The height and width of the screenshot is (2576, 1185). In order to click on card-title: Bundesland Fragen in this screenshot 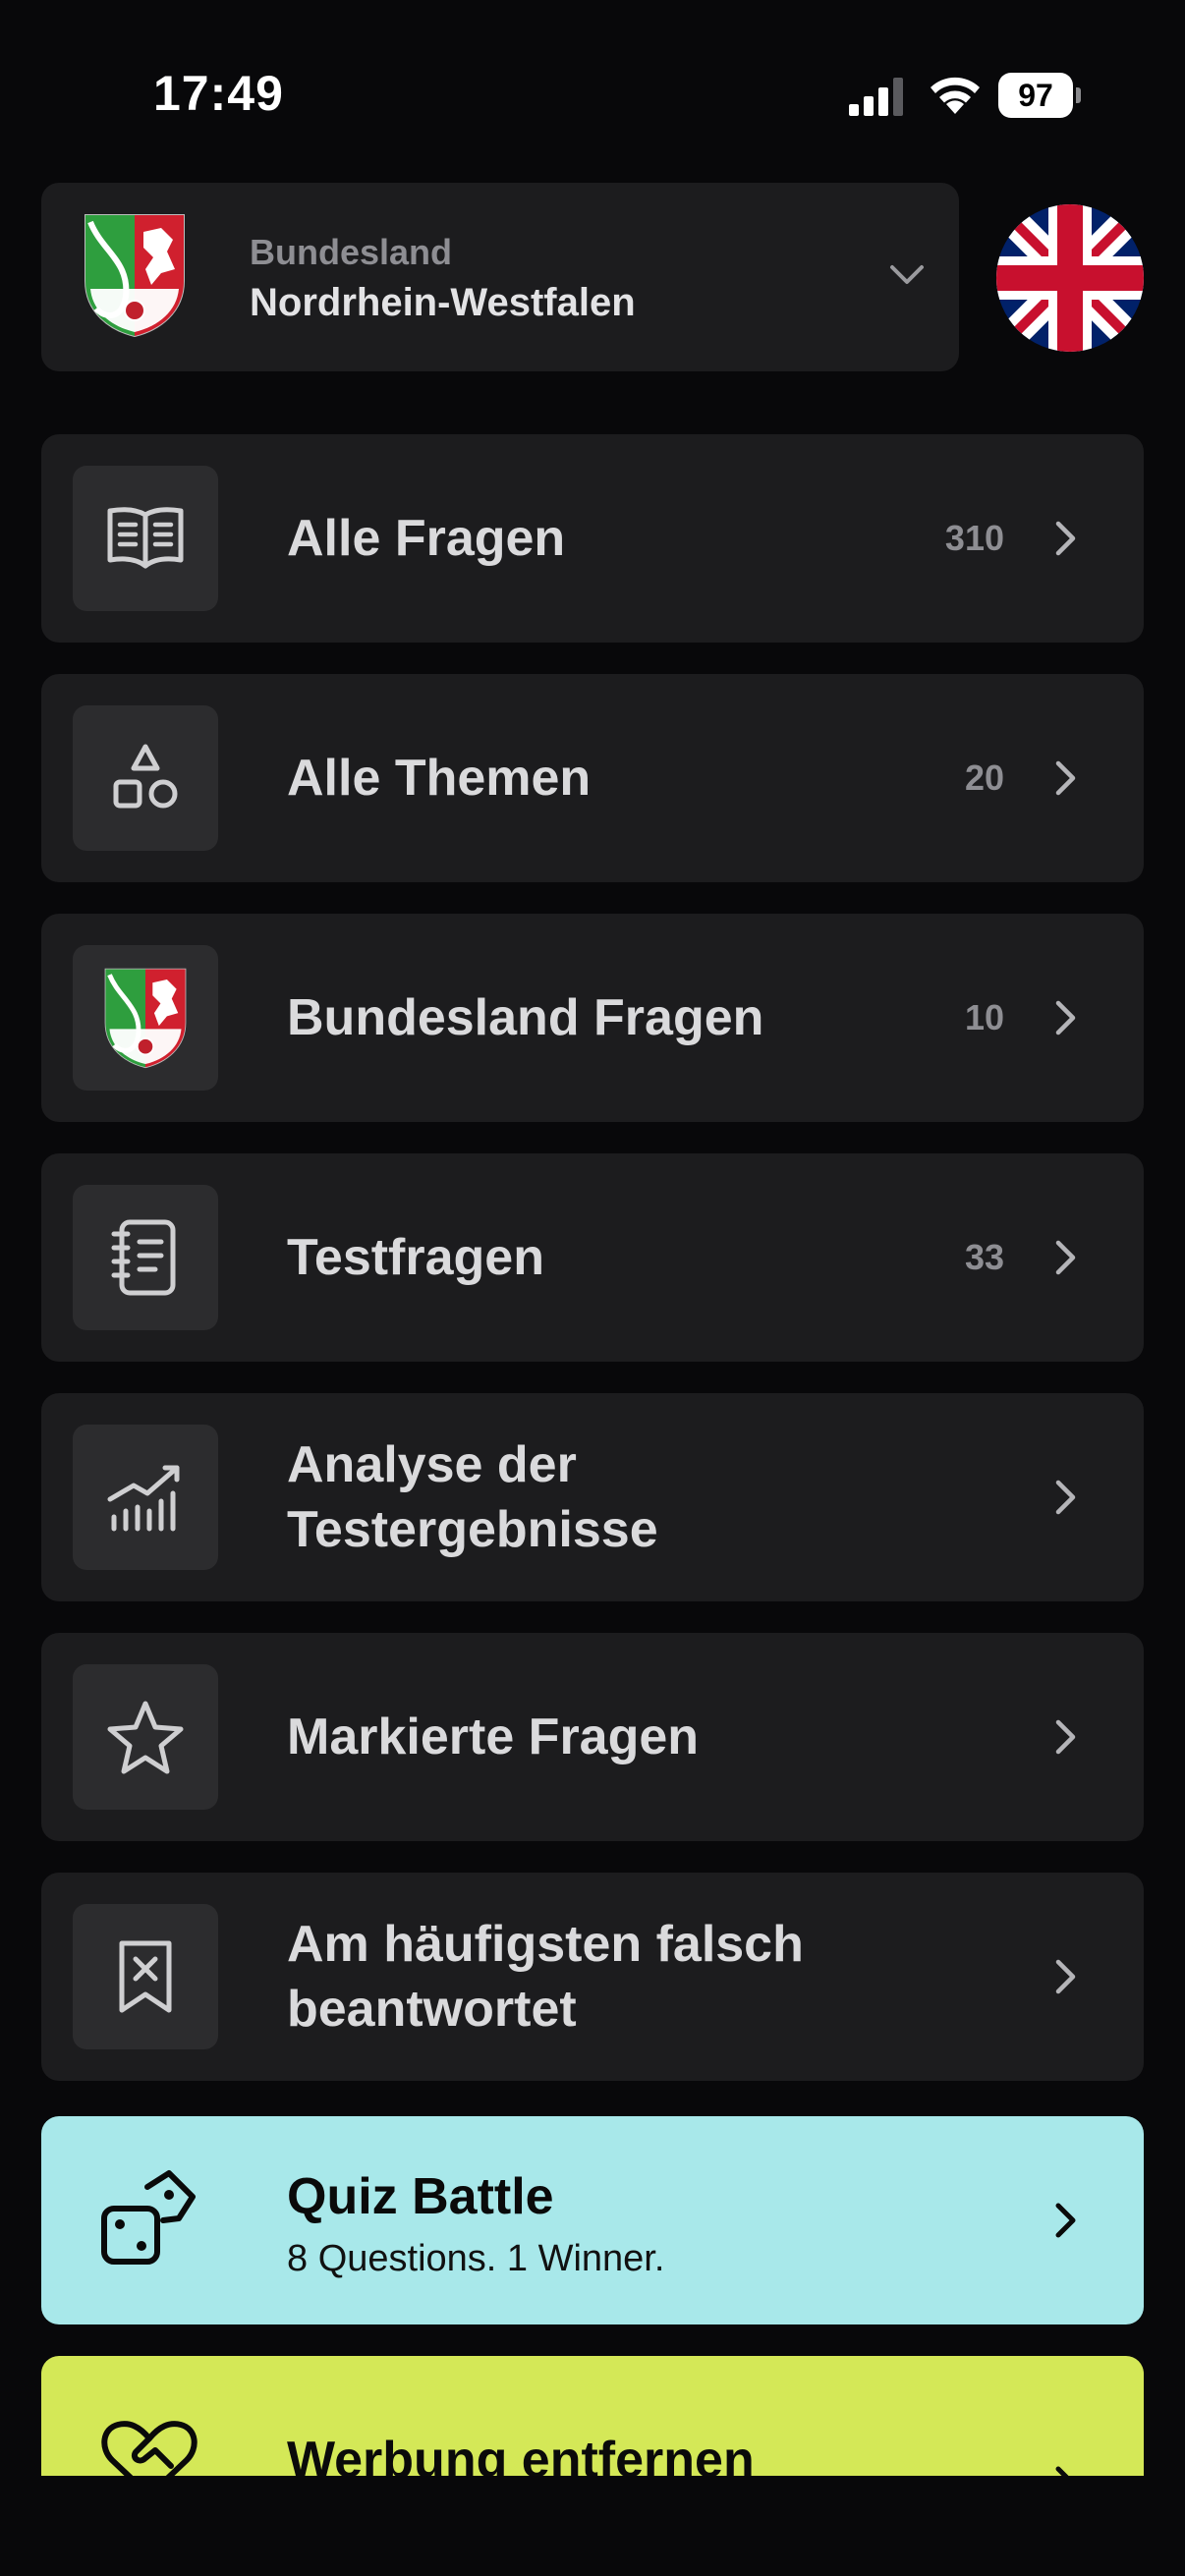, I will do `click(602, 1018)`.